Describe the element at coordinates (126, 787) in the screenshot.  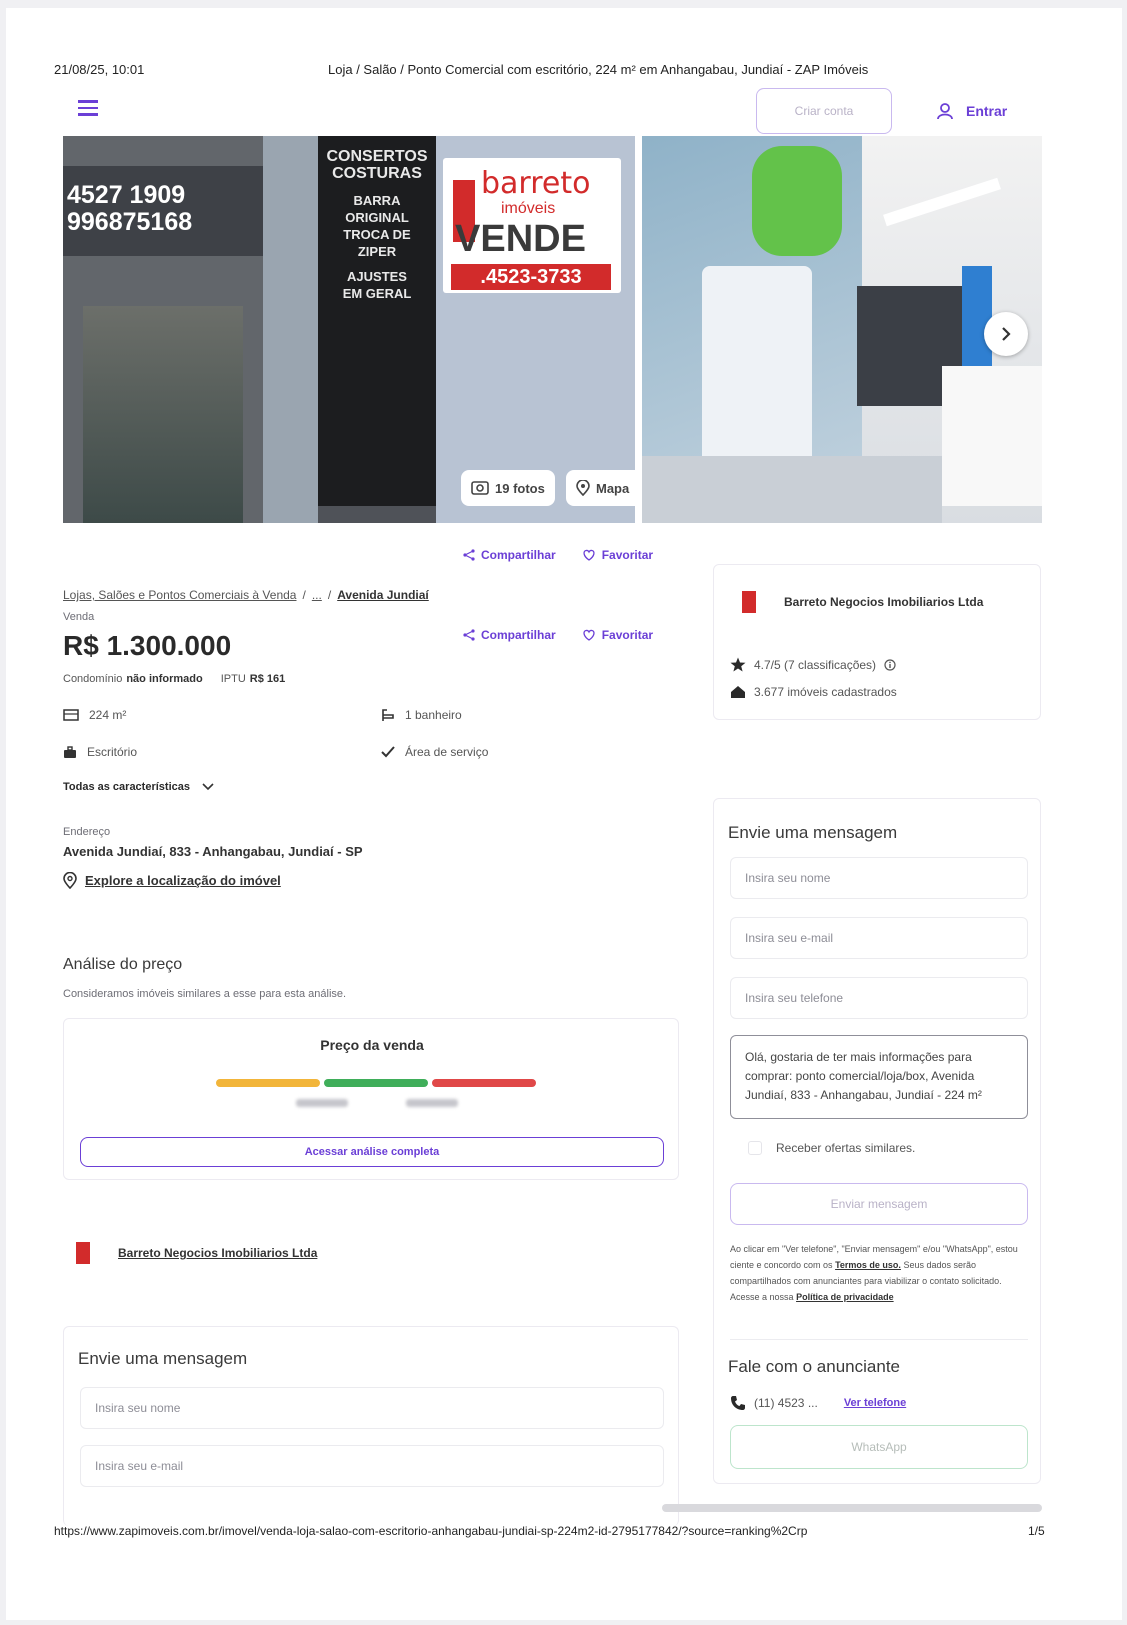
I see `all-features-label: Todas as características` at that location.